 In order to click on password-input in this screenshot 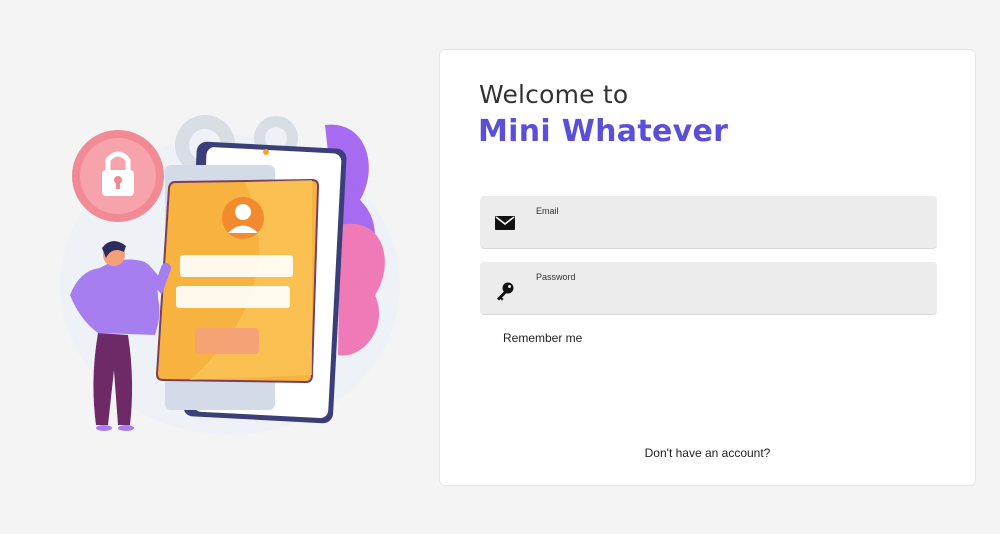, I will do `click(726, 297)`.